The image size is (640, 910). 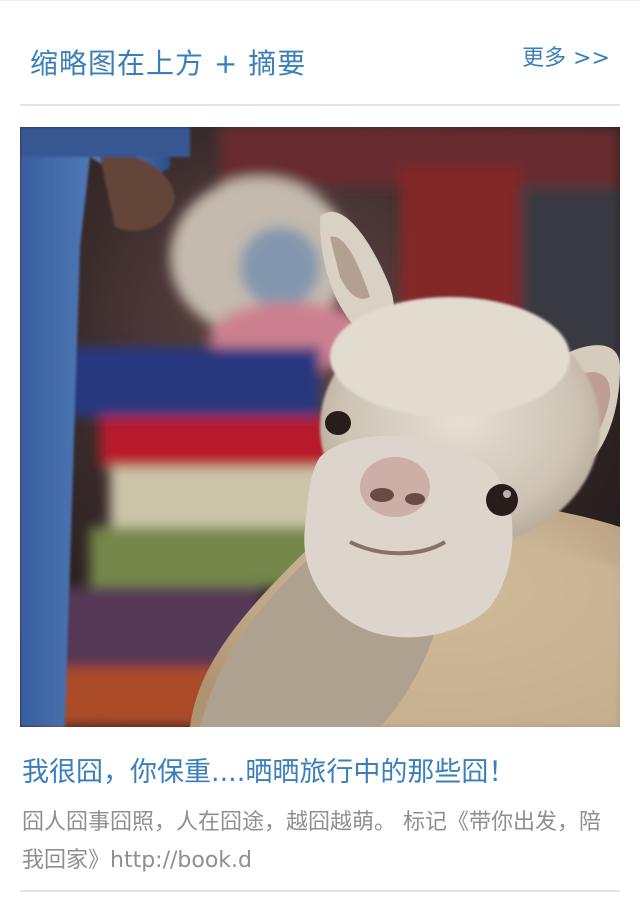 I want to click on article-title: 我很囧，你保重....晒晒旅行中的那些囧！, so click(x=322, y=769).